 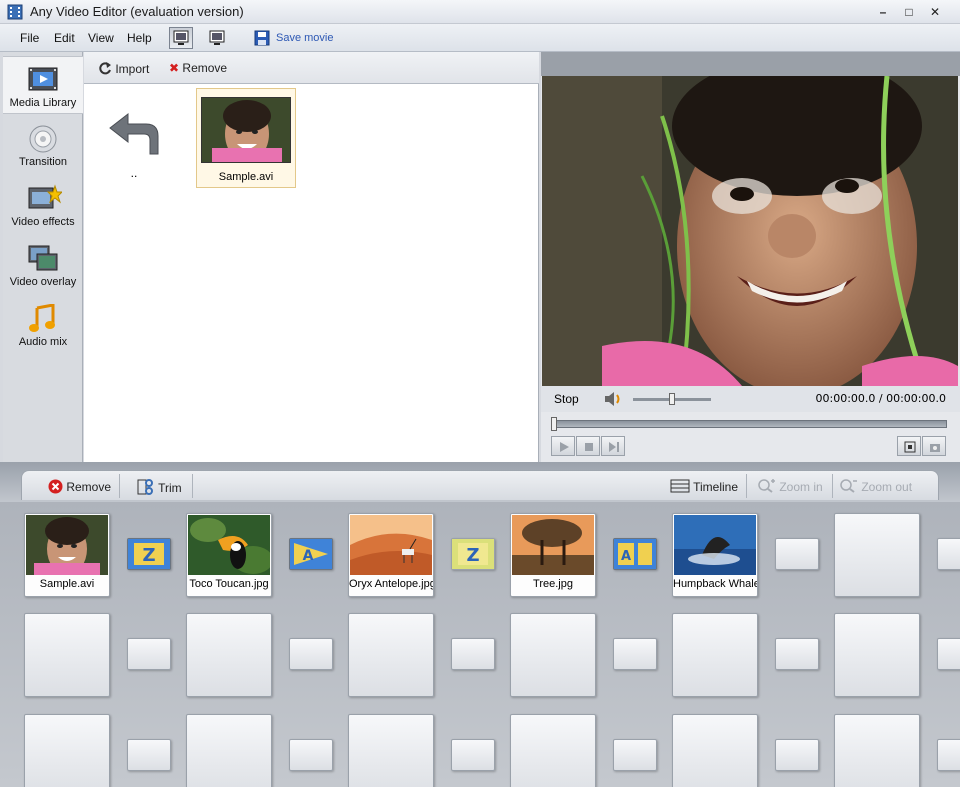 I want to click on storyboard-view-button, so click(x=181, y=38).